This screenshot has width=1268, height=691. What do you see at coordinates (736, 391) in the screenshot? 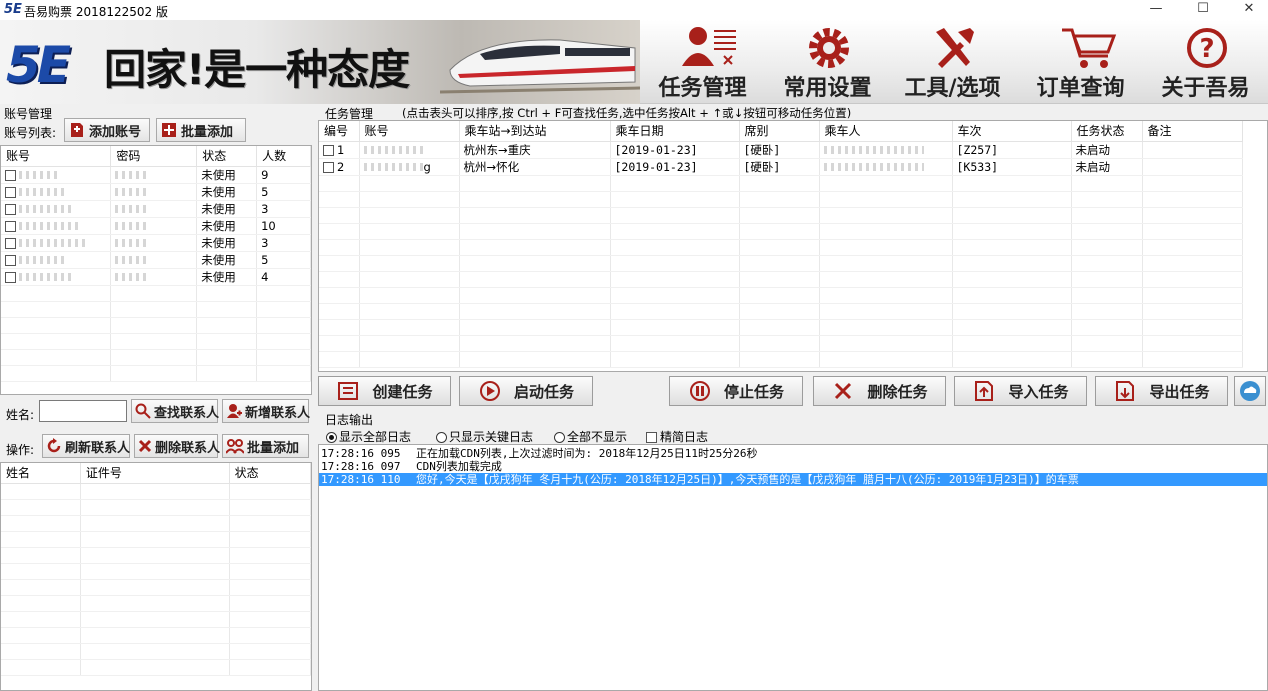
I see `stop-task-button: 停止任务` at bounding box center [736, 391].